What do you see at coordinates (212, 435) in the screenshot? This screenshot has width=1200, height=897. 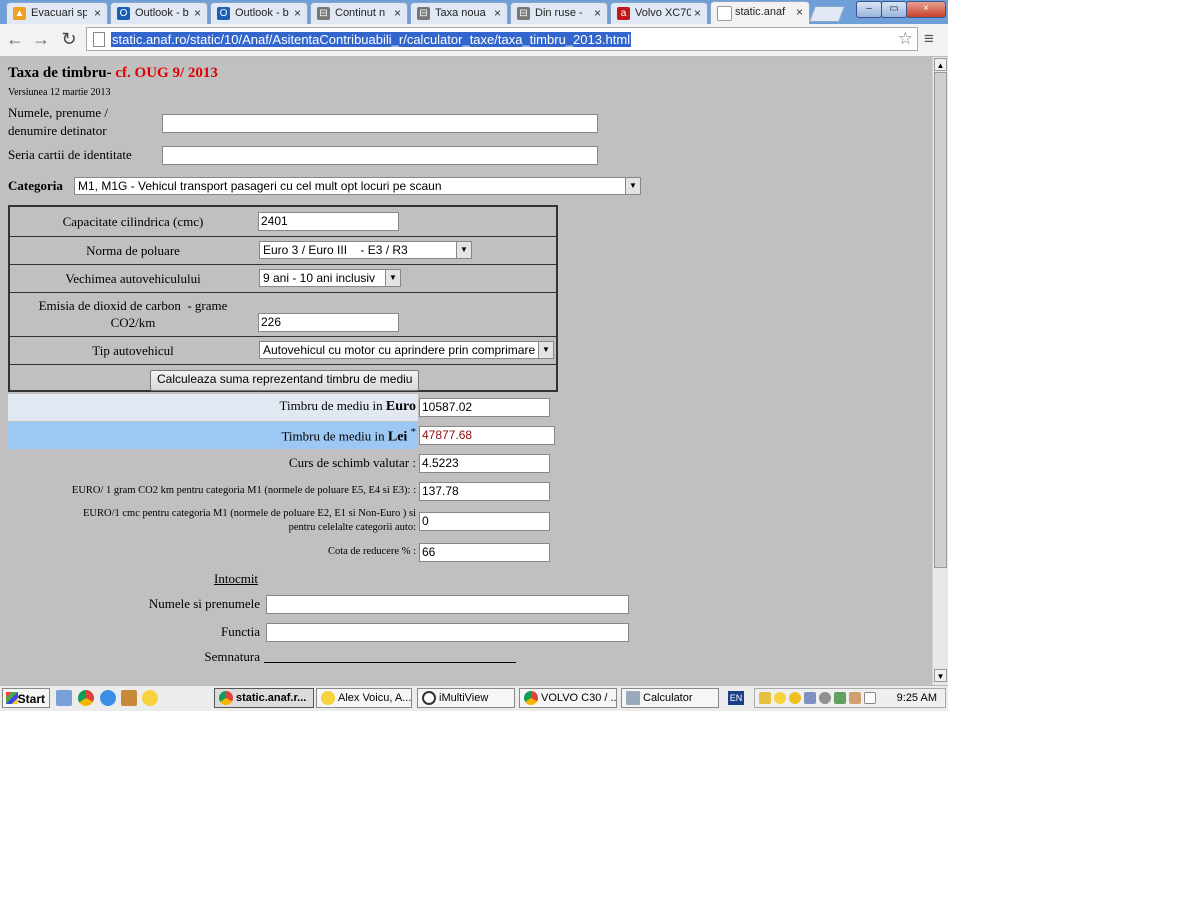 I see `lei-result-label: Timbru de mediu in Lei *` at bounding box center [212, 435].